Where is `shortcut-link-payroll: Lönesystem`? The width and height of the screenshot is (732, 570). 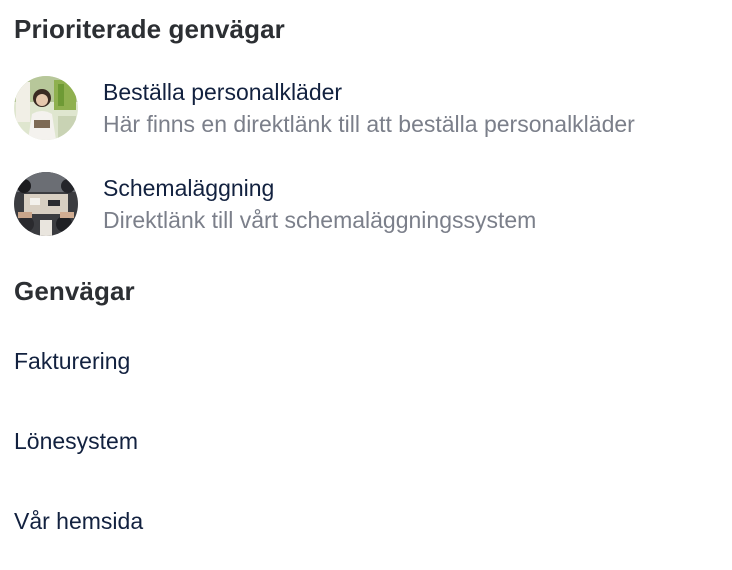
shortcut-link-payroll: Lönesystem is located at coordinates (76, 441).